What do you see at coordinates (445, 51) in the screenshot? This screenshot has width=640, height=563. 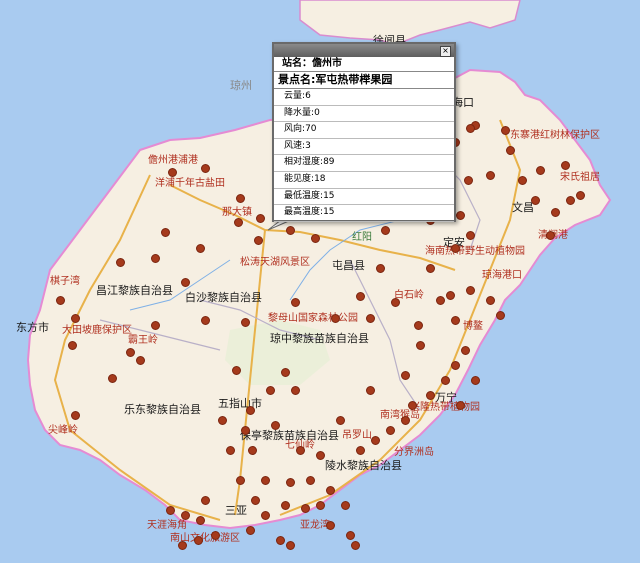 I see `close-icon: ×` at bounding box center [445, 51].